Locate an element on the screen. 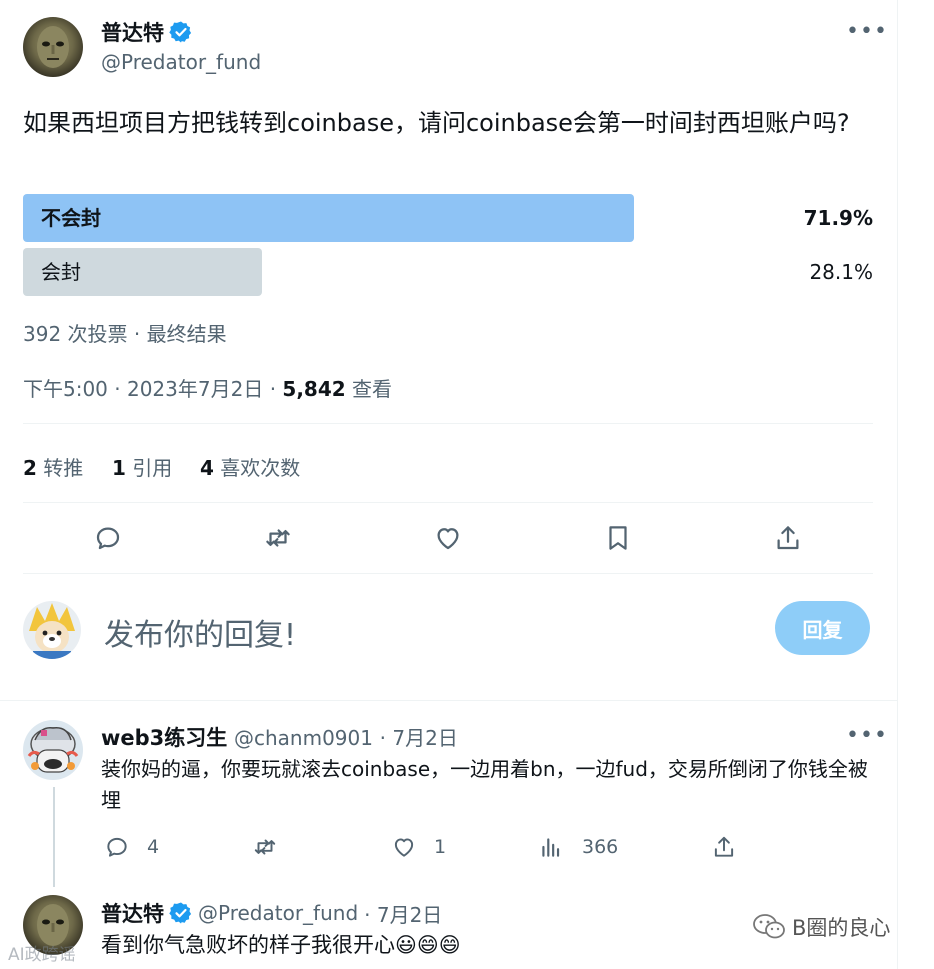 The image size is (934, 969). bookmark-icon is located at coordinates (618, 538).